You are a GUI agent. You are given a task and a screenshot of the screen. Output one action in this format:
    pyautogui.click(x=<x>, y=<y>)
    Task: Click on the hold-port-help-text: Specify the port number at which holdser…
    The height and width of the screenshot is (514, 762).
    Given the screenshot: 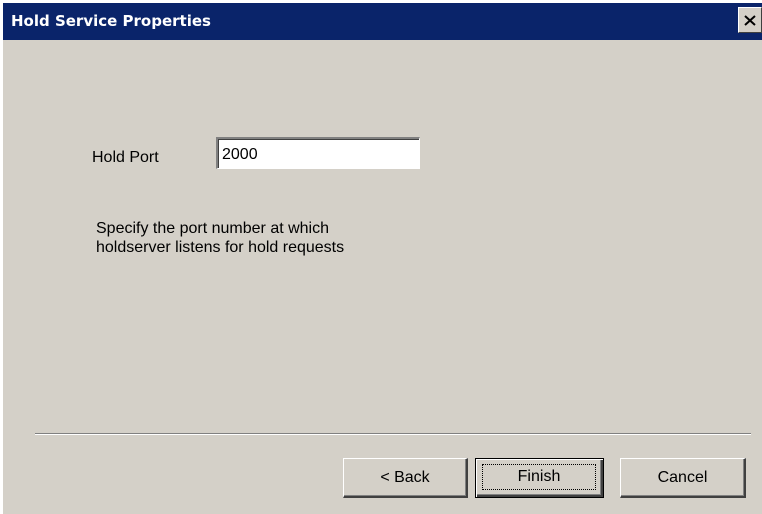 What is the action you would take?
    pyautogui.click(x=276, y=238)
    